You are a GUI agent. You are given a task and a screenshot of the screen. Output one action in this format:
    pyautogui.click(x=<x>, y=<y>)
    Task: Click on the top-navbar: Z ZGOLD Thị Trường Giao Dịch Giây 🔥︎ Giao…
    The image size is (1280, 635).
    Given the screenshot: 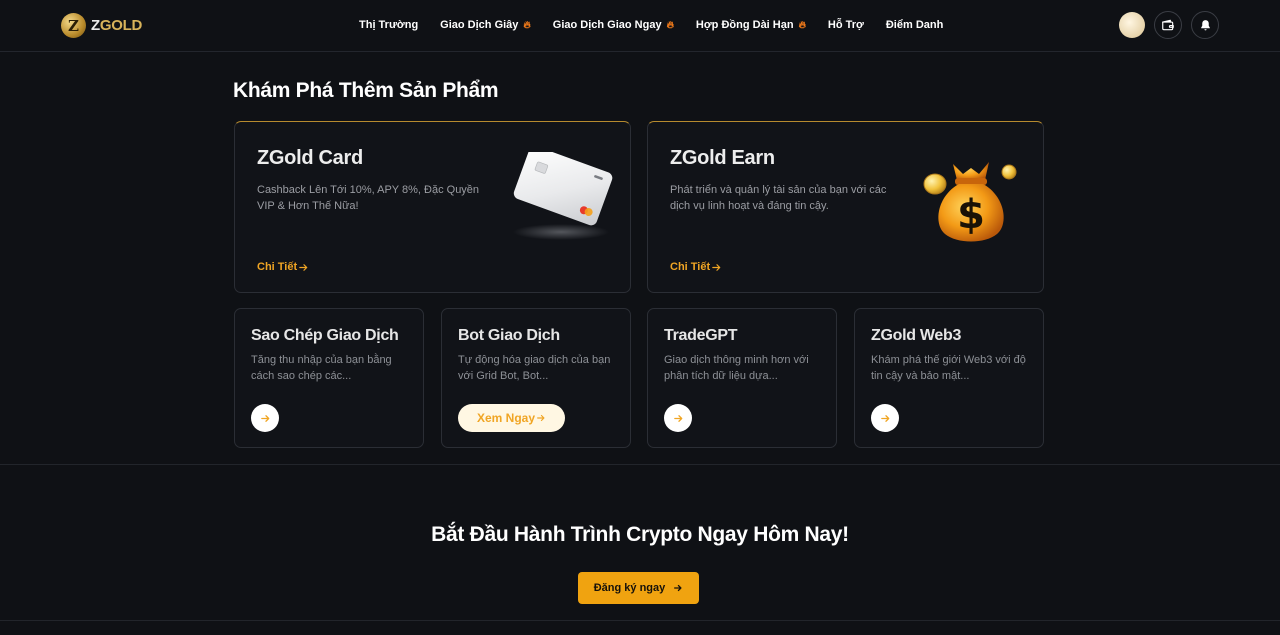 What is the action you would take?
    pyautogui.click(x=640, y=26)
    